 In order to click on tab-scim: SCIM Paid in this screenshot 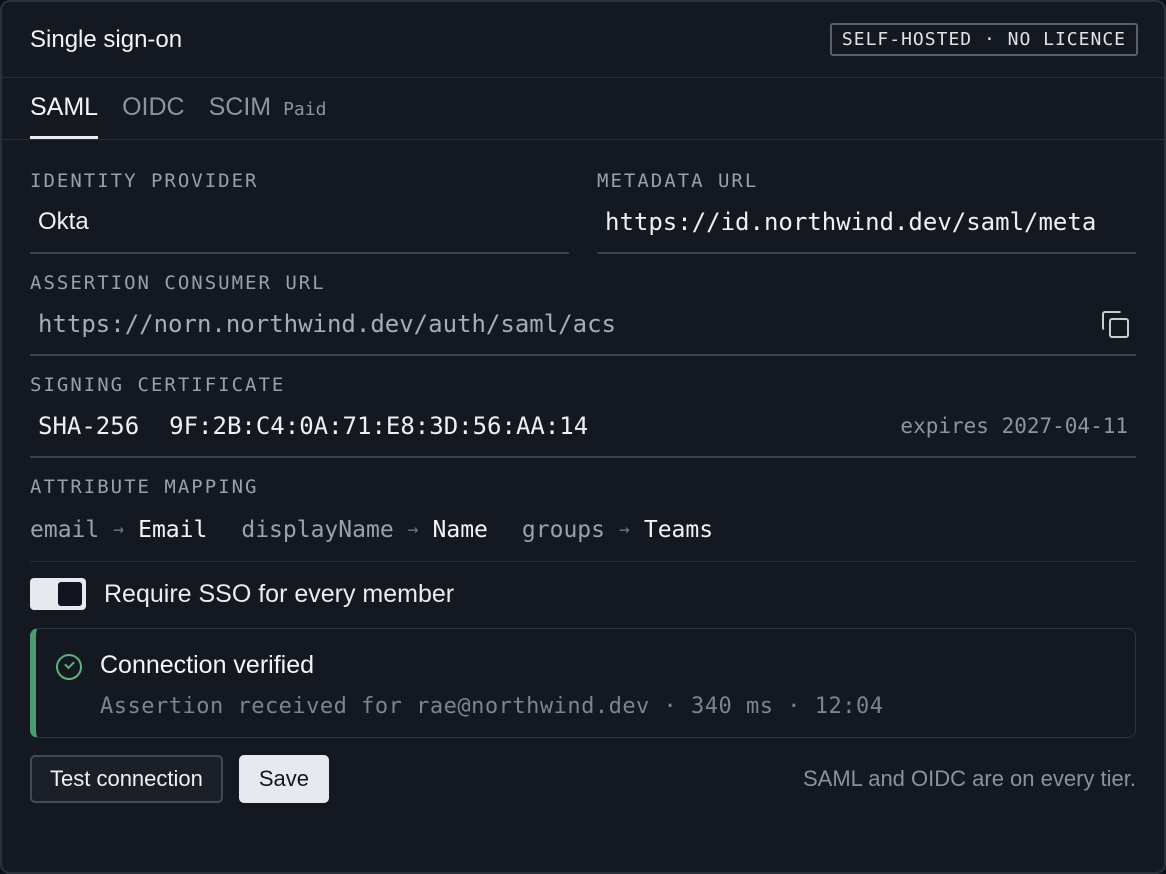, I will do `click(268, 116)`.